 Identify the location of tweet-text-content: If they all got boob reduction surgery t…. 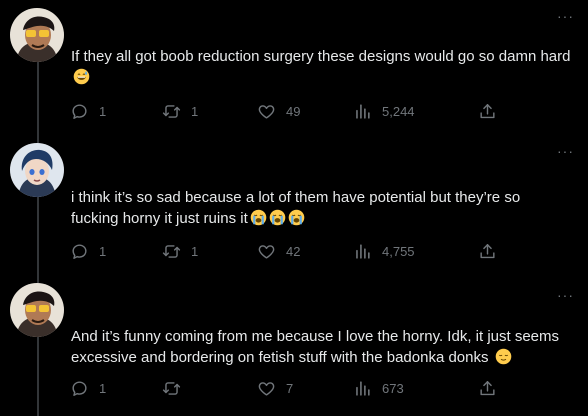
(321, 56).